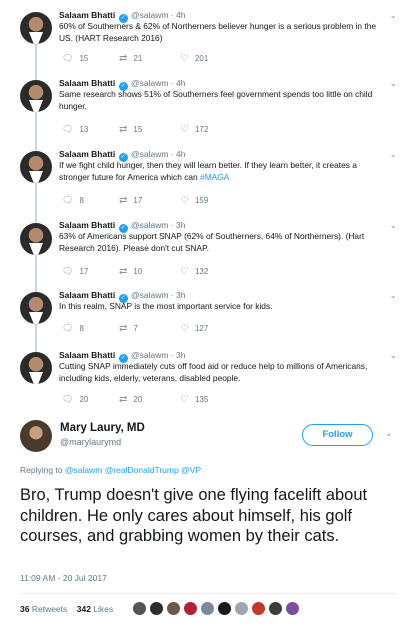  I want to click on likes-label: Likes, so click(103, 609).